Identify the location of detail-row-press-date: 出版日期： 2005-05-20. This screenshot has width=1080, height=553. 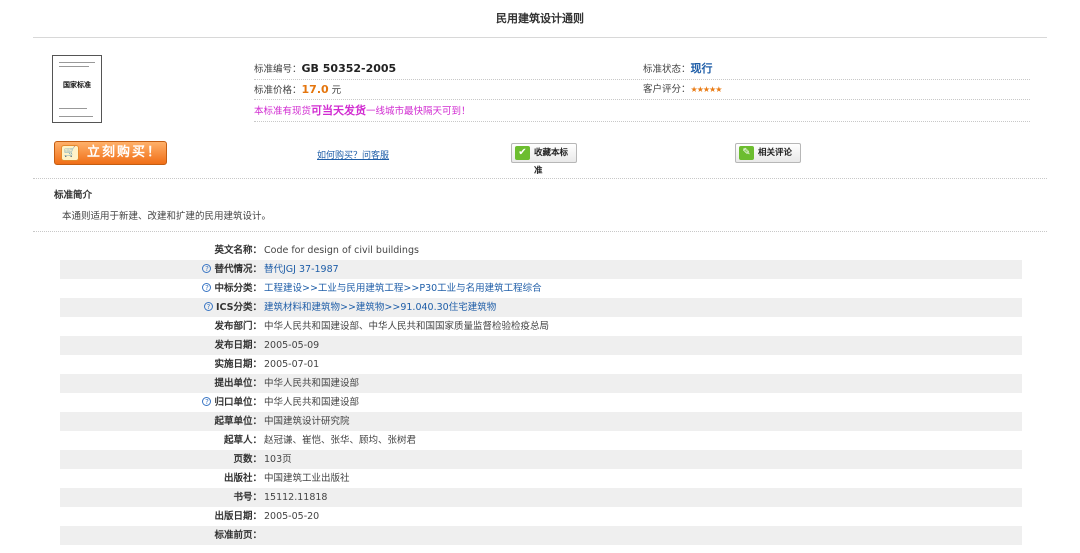
(541, 516).